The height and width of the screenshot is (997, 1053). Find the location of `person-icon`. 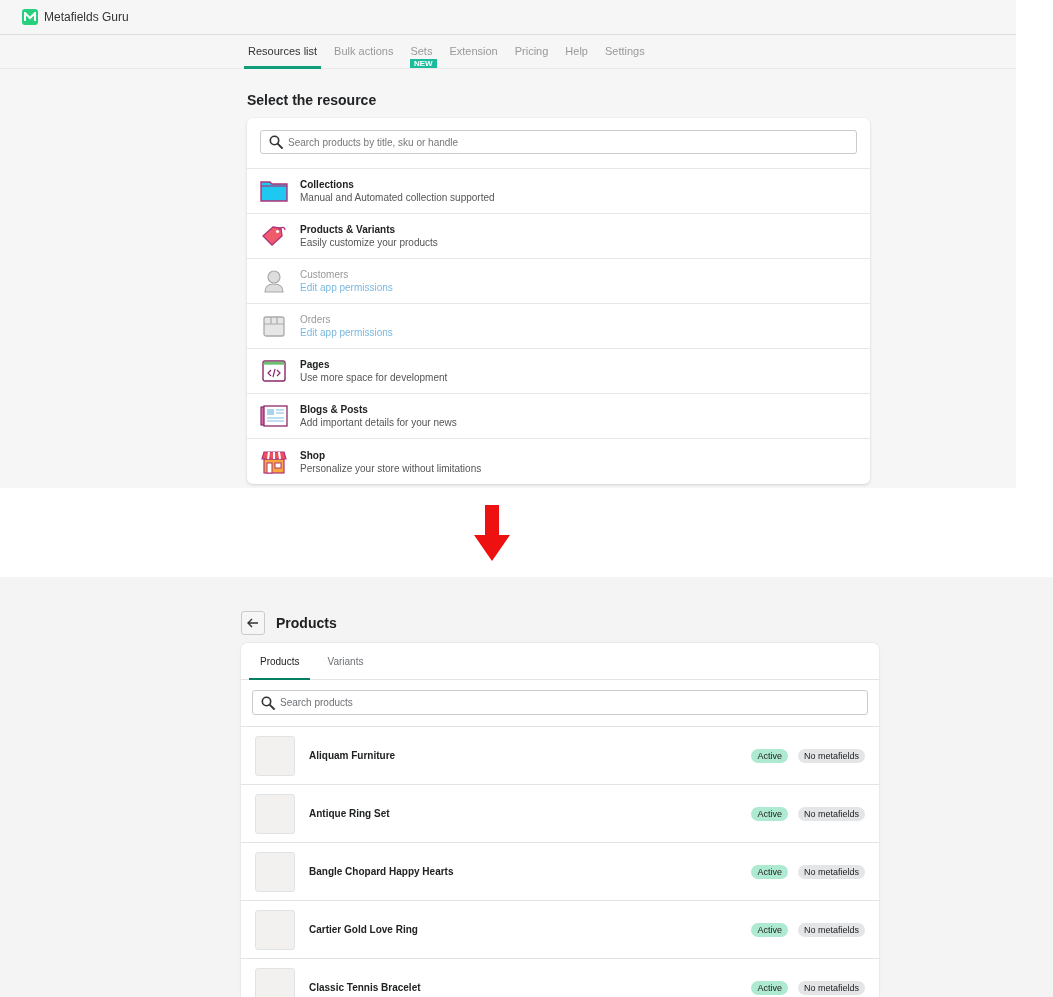

person-icon is located at coordinates (274, 281).